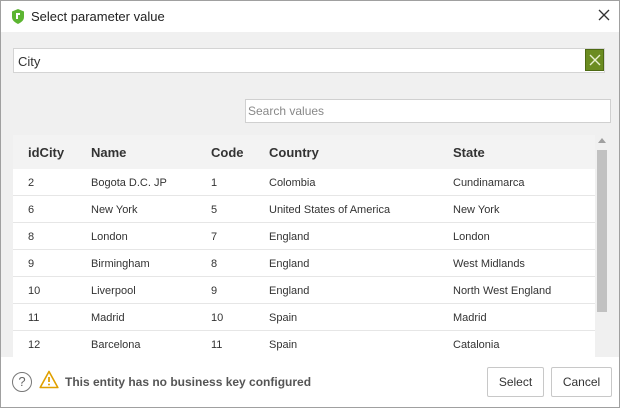 The image size is (620, 408). What do you see at coordinates (469, 152) in the screenshot?
I see `column-header-state: State` at bounding box center [469, 152].